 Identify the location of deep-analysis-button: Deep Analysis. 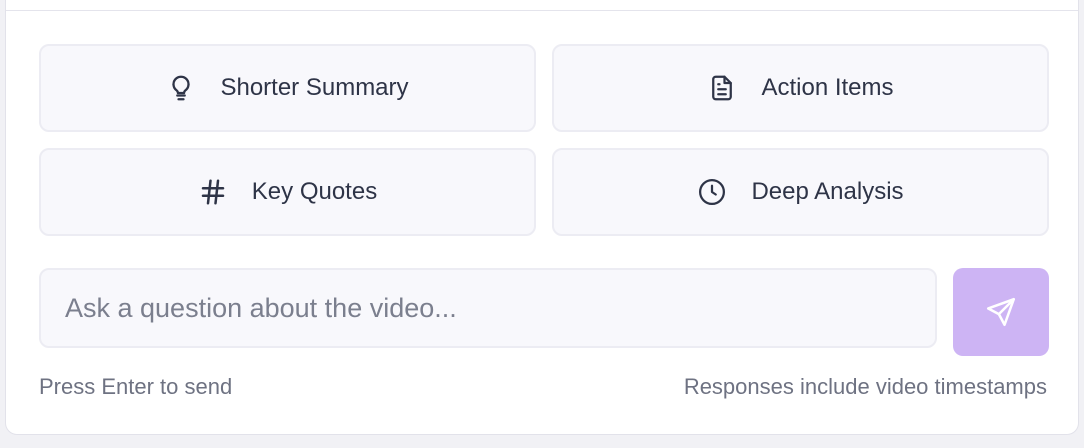
(800, 192).